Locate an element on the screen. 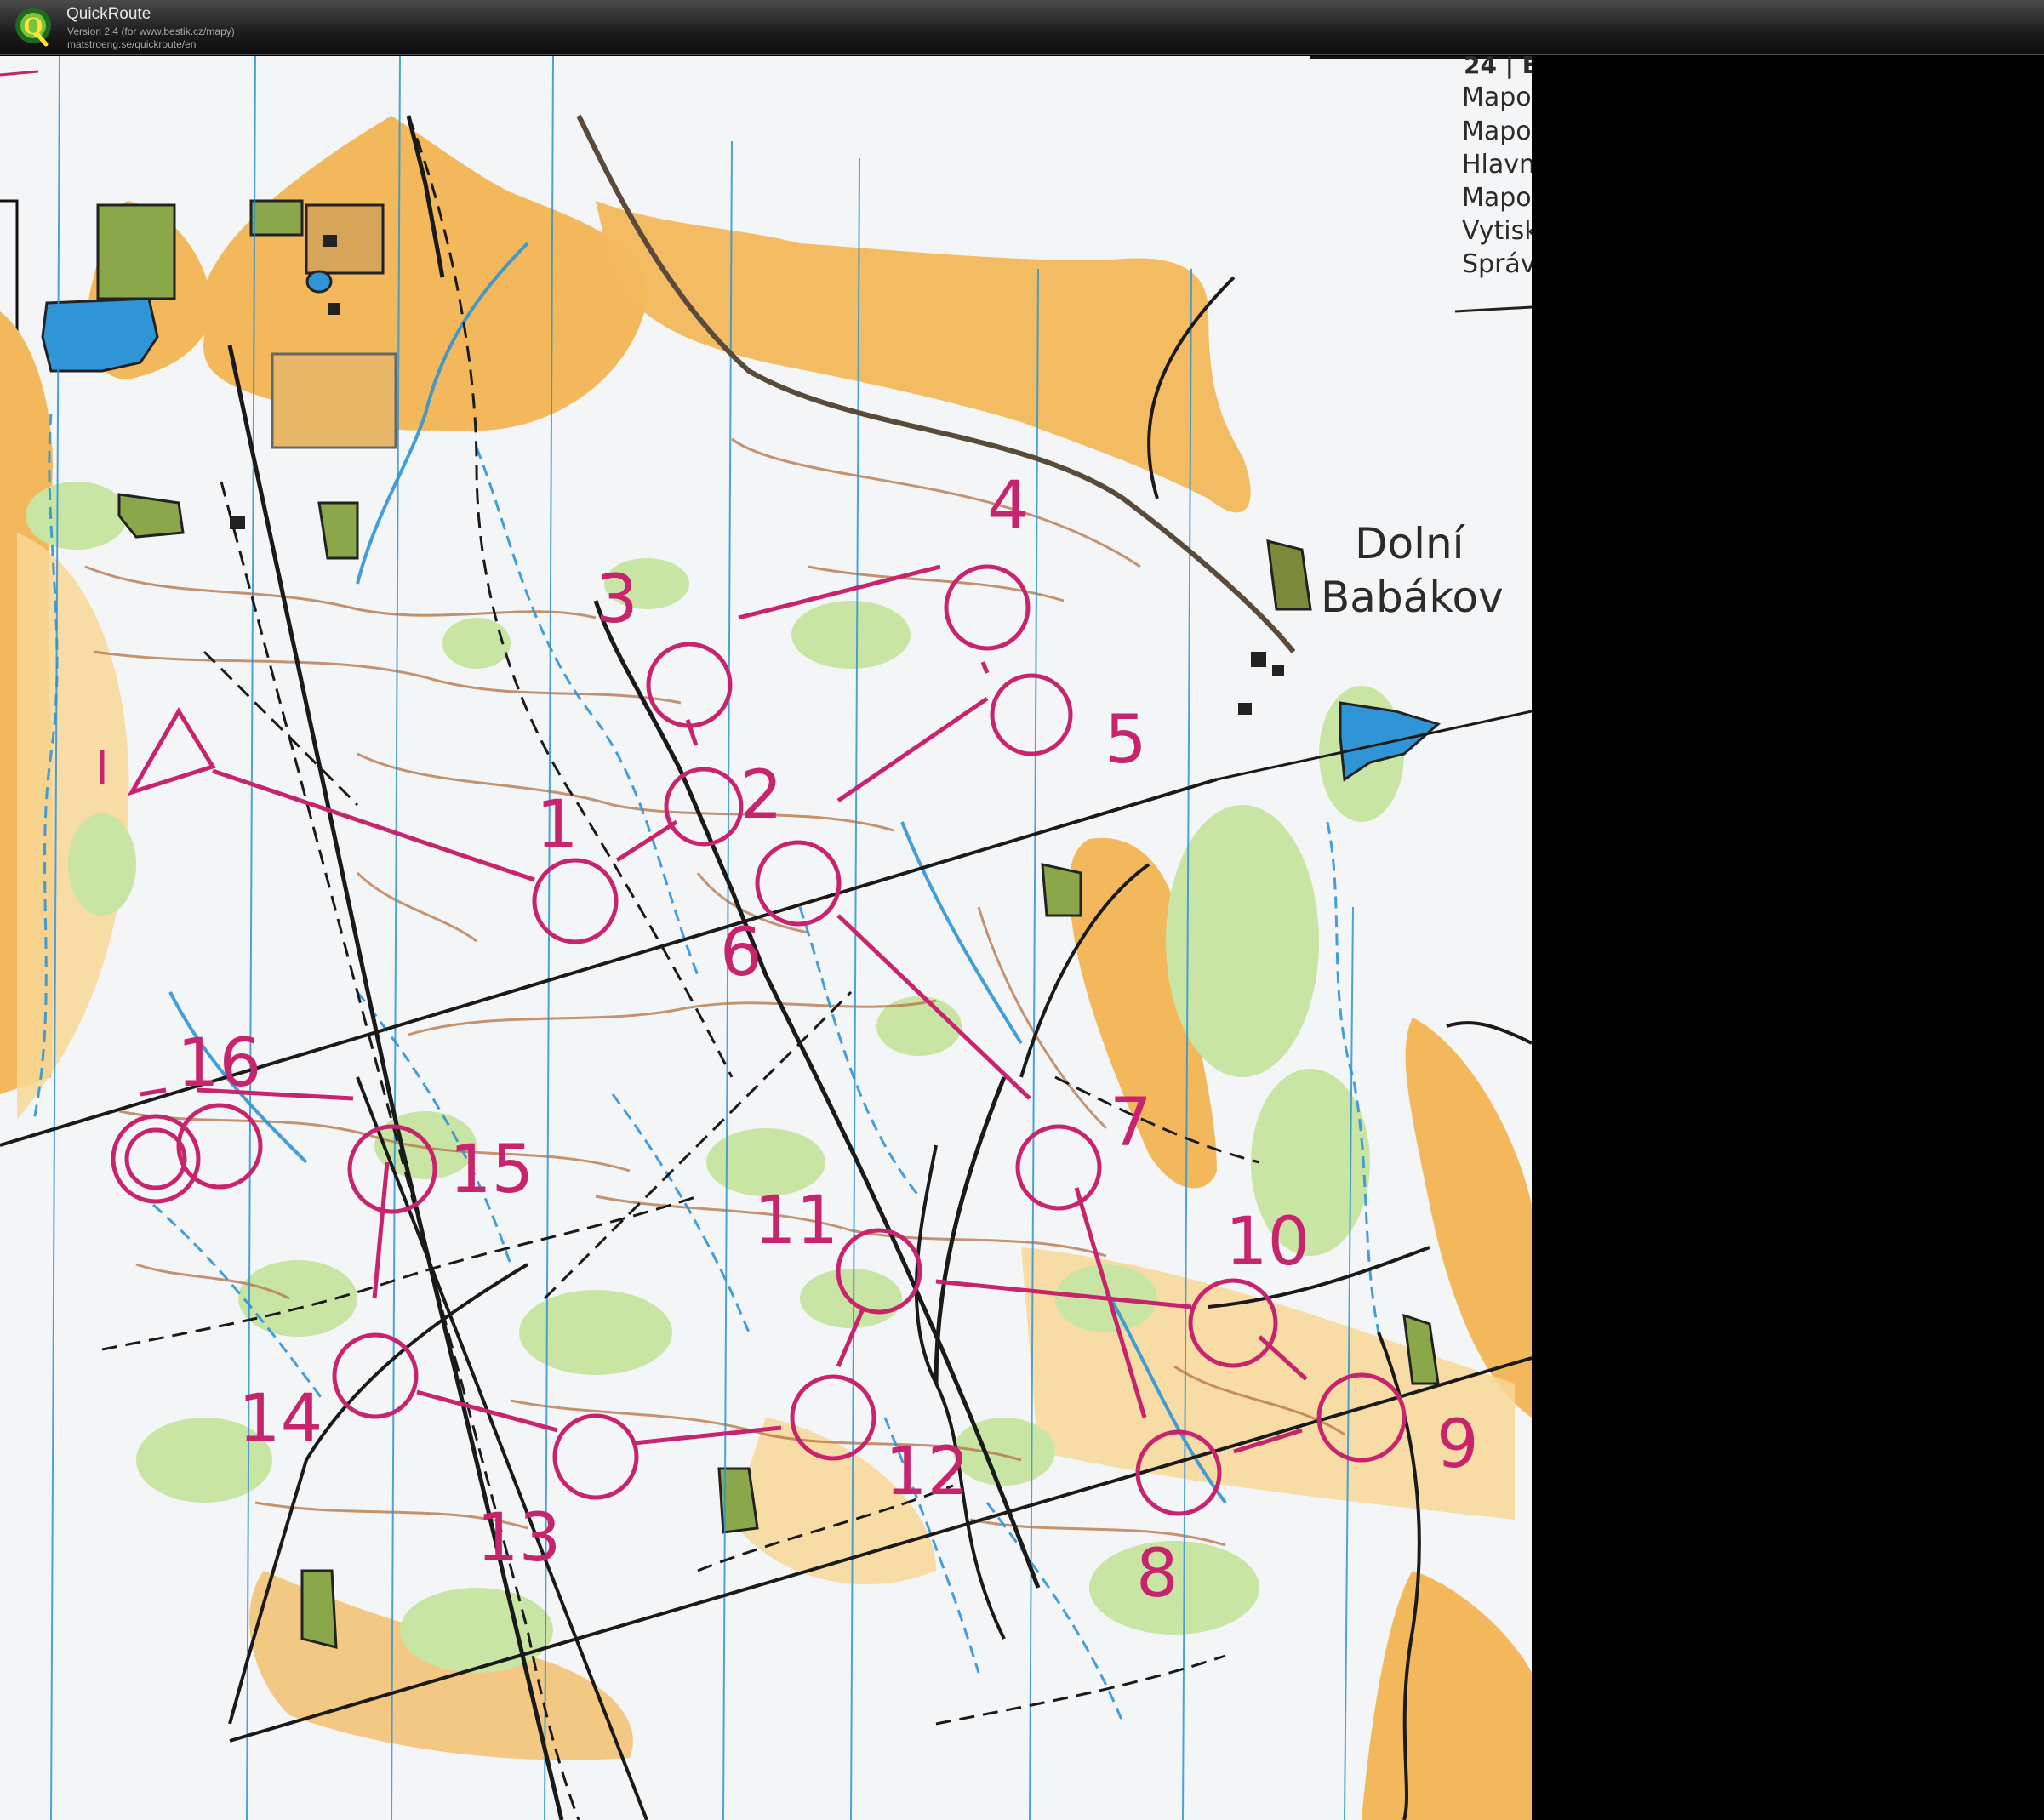  control-number-2: 2 is located at coordinates (761, 795).